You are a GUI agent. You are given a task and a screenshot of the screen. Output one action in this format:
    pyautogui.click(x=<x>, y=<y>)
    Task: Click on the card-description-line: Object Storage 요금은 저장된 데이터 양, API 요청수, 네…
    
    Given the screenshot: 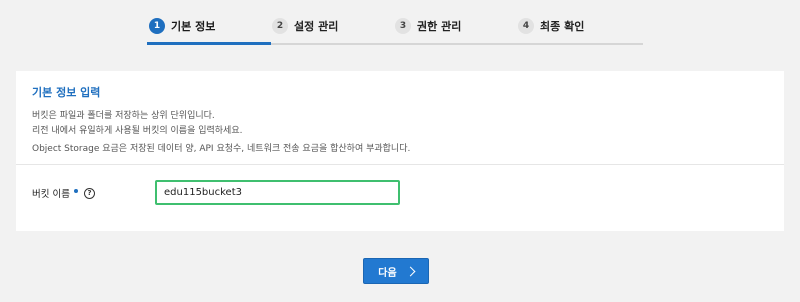 What is the action you would take?
    pyautogui.click(x=221, y=149)
    